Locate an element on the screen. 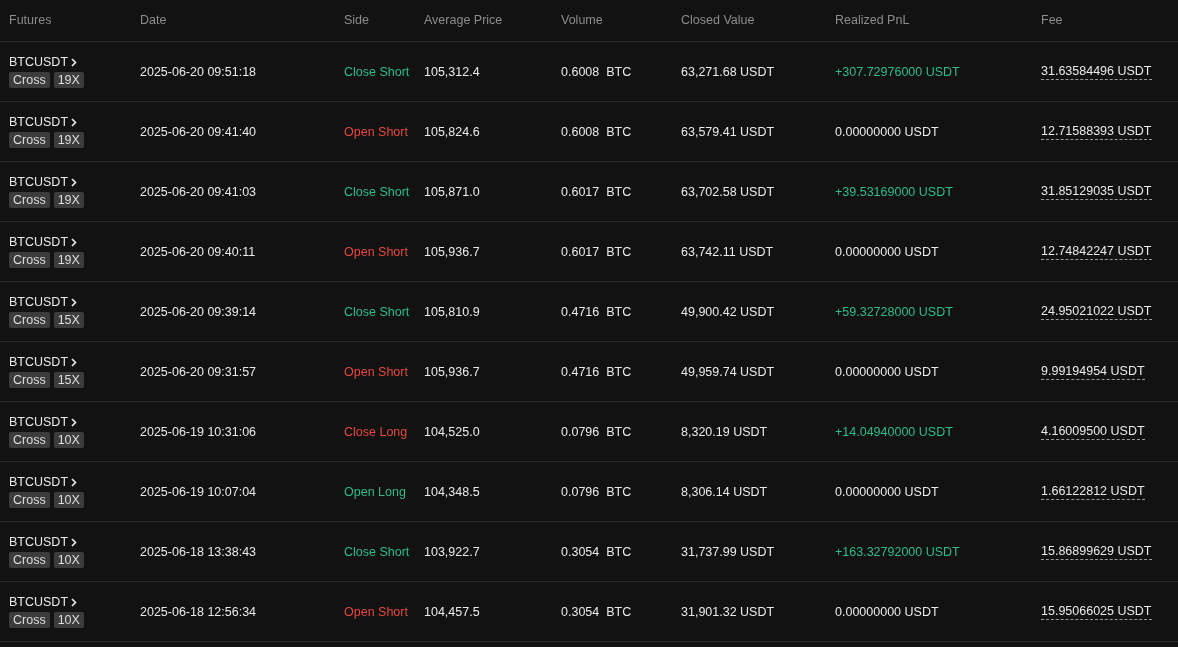  column-header: Closed Value is located at coordinates (718, 20).